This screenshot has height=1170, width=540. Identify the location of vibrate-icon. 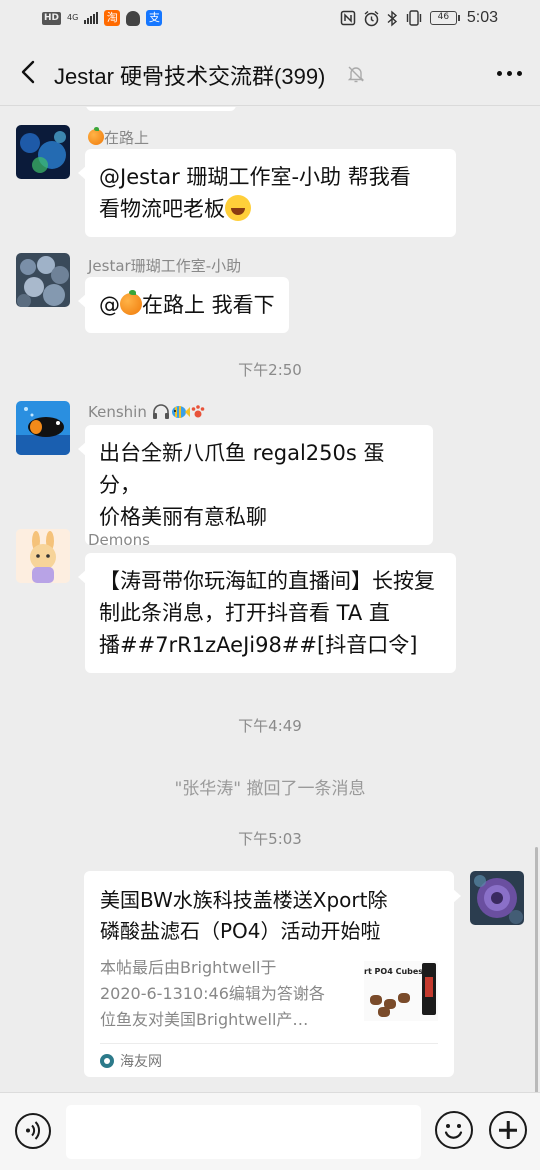
(414, 18).